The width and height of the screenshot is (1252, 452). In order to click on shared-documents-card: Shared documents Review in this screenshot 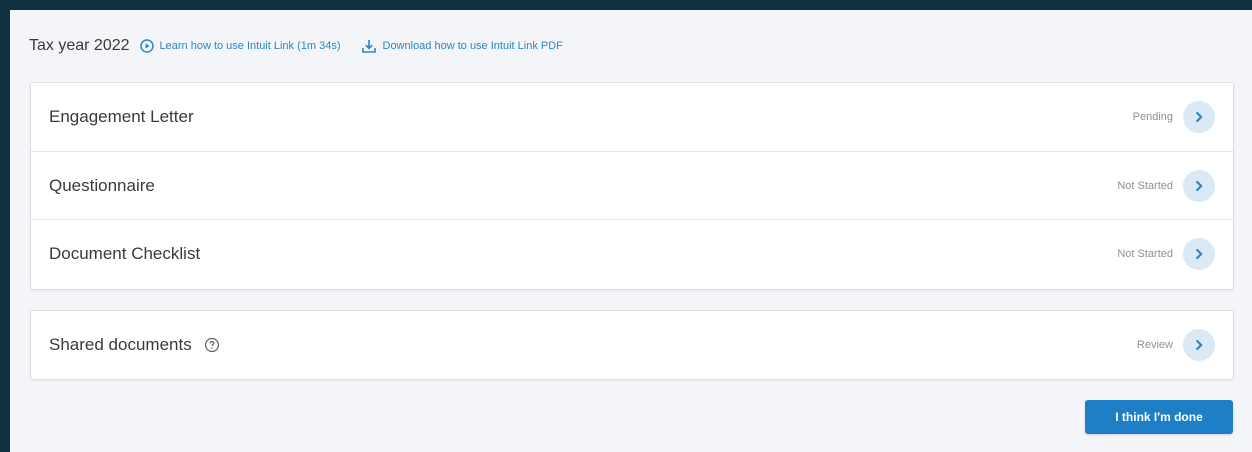, I will do `click(632, 345)`.